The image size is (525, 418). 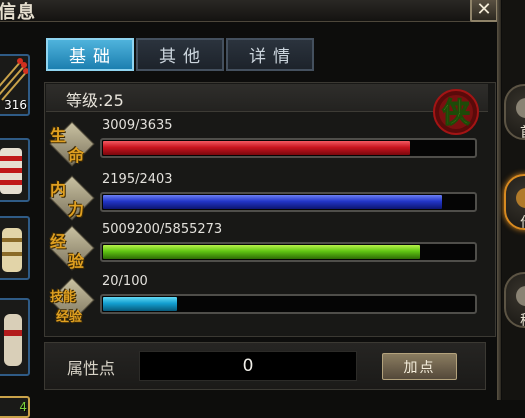 I want to click on attribute-points-number: 0, so click(x=248, y=366).